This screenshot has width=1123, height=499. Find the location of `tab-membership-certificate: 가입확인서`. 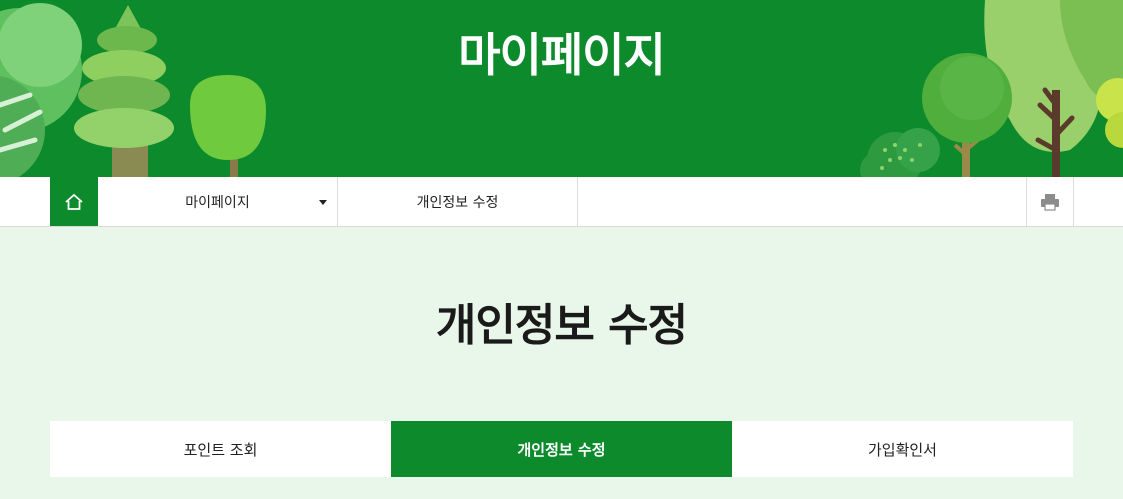

tab-membership-certificate: 가입확인서 is located at coordinates (902, 449).